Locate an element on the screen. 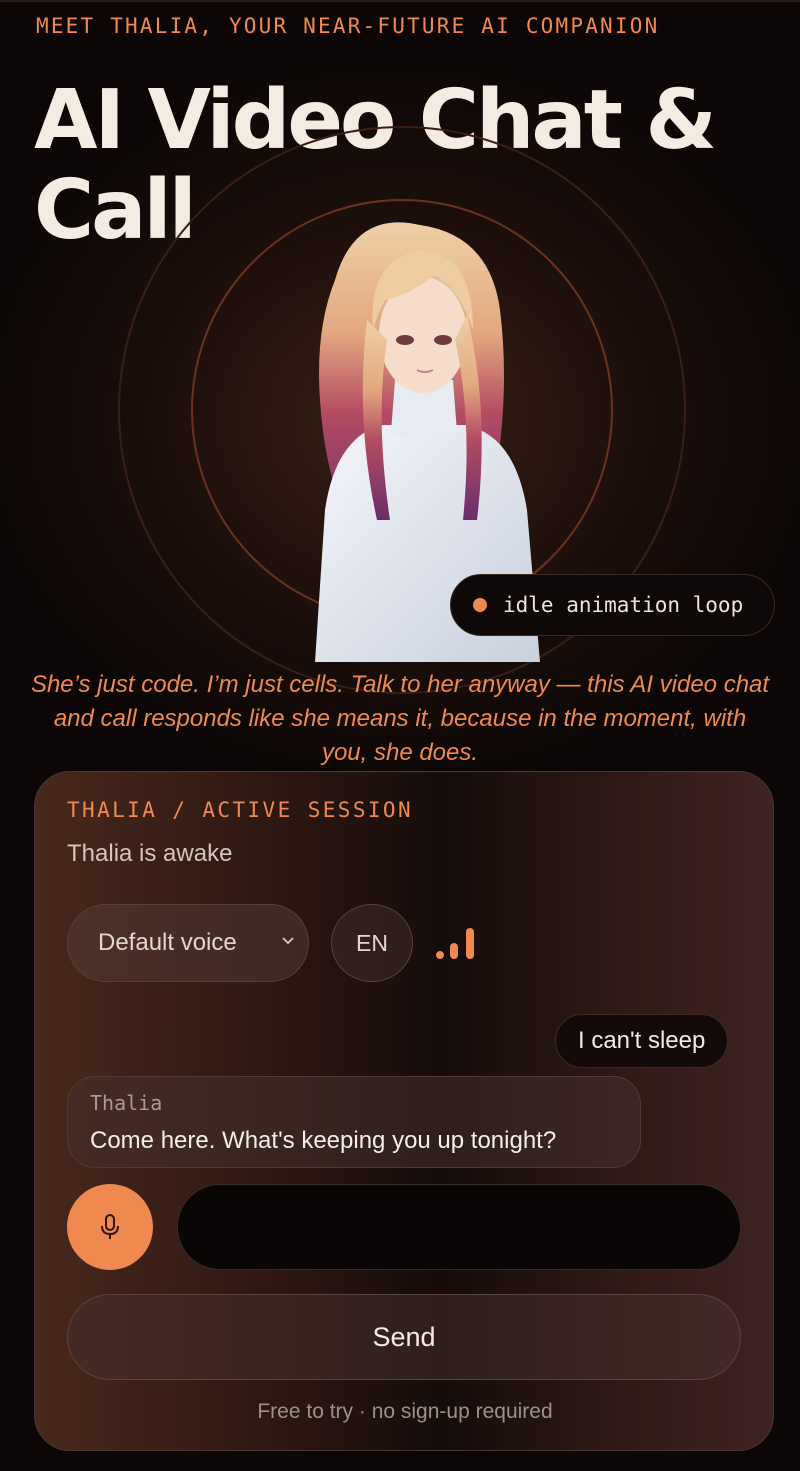 This screenshot has width=800, height=1471. user-message: I can't sleep is located at coordinates (642, 1041).